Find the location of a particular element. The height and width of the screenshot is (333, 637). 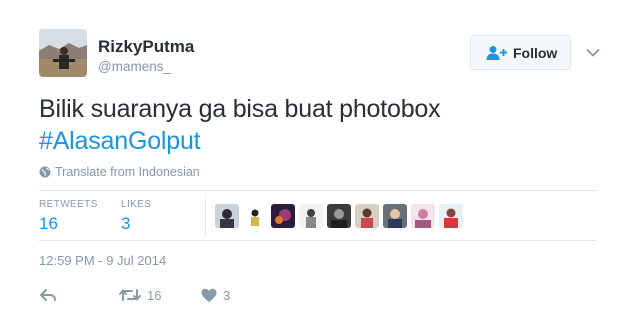

chevron-down-icon is located at coordinates (593, 51).